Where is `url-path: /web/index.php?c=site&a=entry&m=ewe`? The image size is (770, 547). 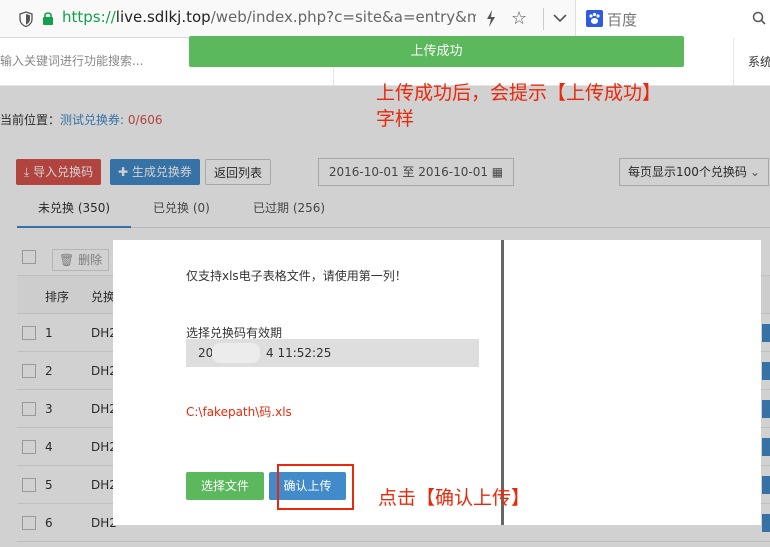 url-path: /web/index.php?c=site&a=entry&m=ewe is located at coordinates (343, 17).